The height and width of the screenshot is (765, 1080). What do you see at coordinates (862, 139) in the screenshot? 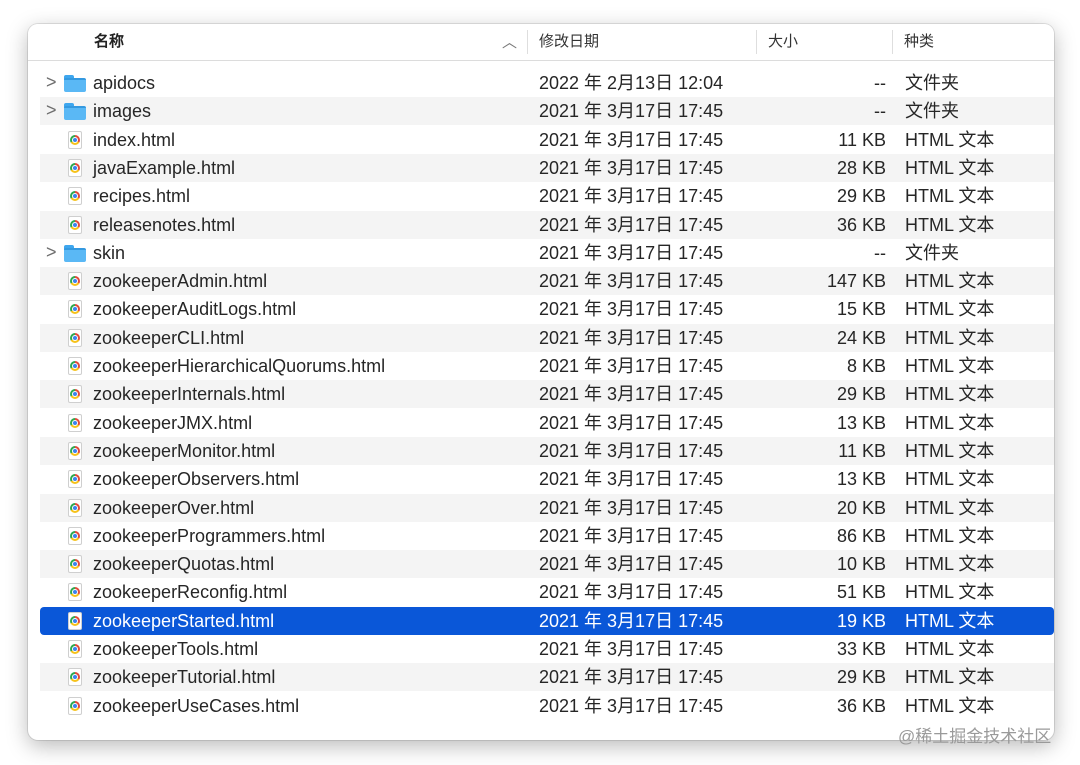
I see `file-size: 11 KB` at bounding box center [862, 139].